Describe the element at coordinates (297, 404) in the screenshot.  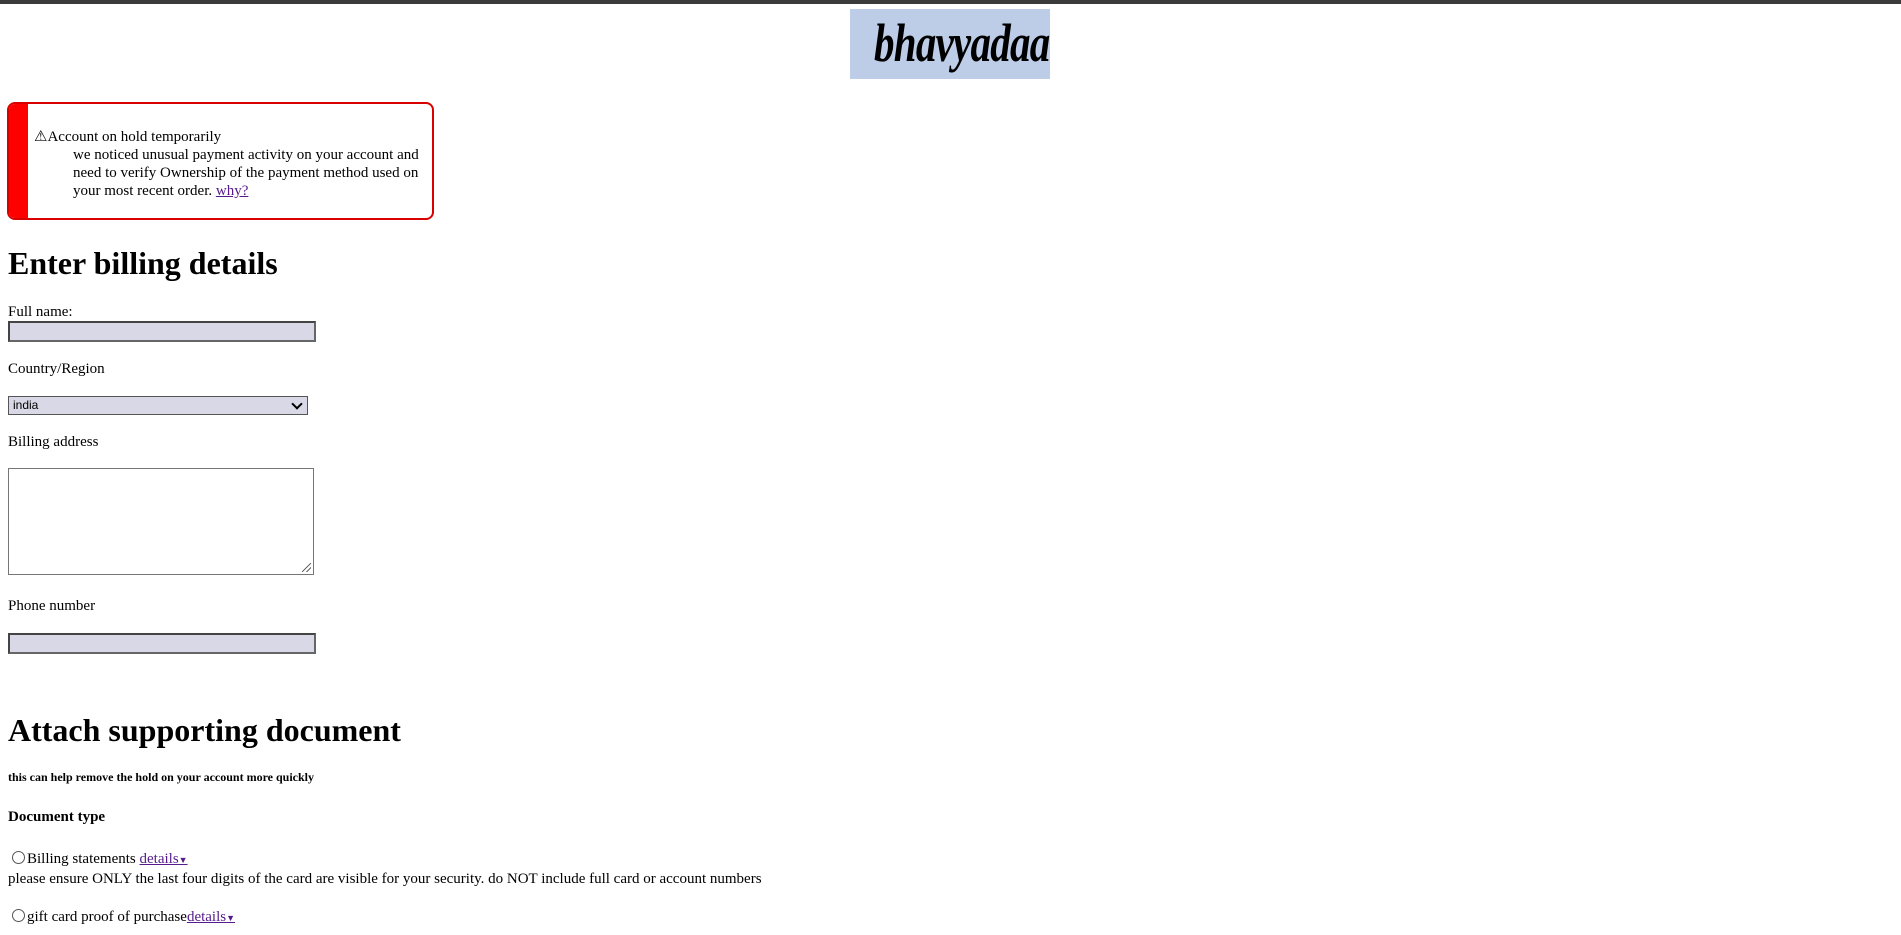
I see `chevron-down-icon` at that location.